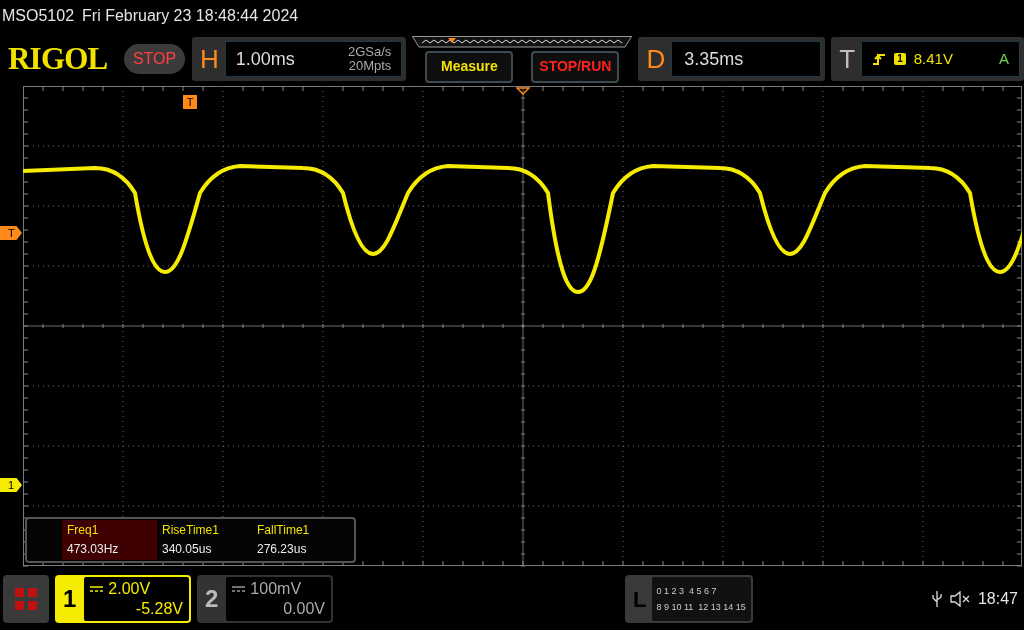  What do you see at coordinates (523, 91) in the screenshot?
I see `trigger-position-marker` at bounding box center [523, 91].